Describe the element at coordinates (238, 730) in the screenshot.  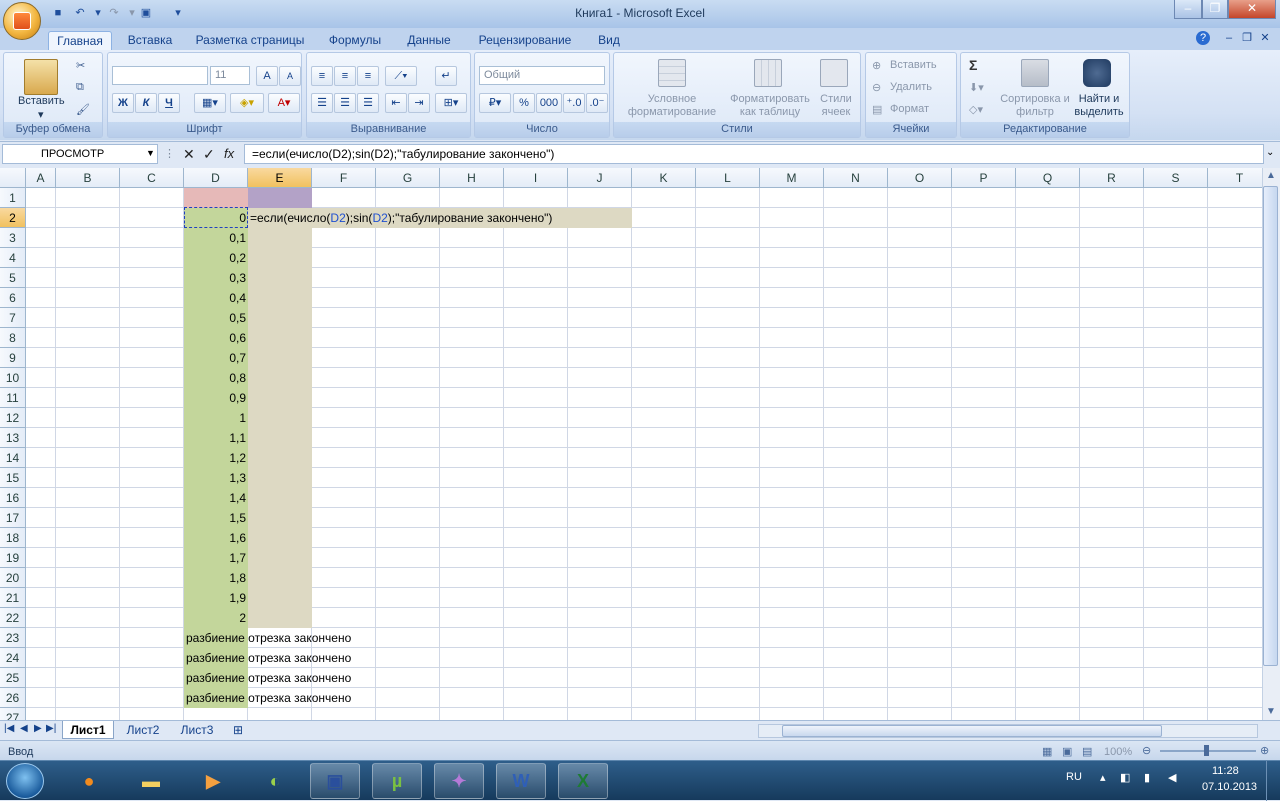
I see `insert-sheet-icon: ⊞` at that location.